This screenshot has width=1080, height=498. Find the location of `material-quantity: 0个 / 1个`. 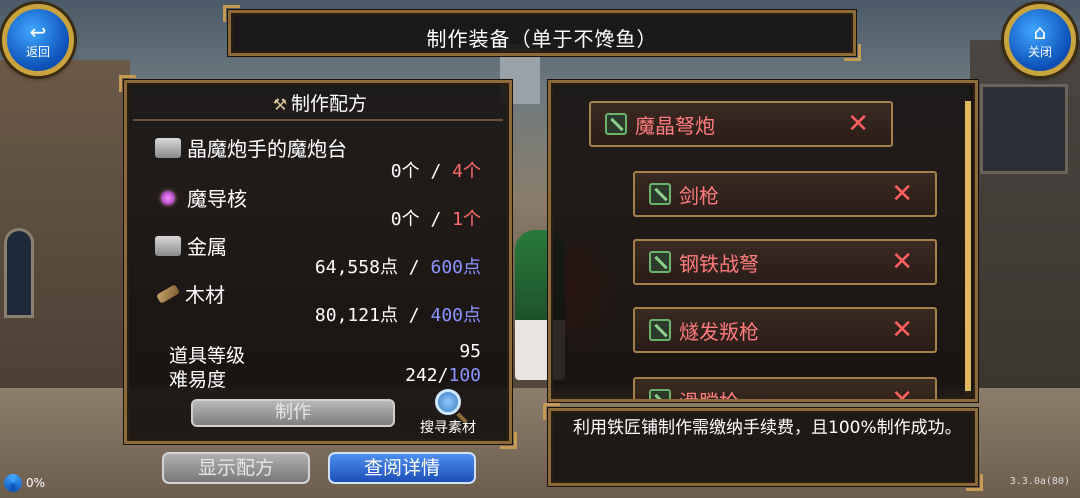

material-quantity: 0个 / 1个 is located at coordinates (436, 218).